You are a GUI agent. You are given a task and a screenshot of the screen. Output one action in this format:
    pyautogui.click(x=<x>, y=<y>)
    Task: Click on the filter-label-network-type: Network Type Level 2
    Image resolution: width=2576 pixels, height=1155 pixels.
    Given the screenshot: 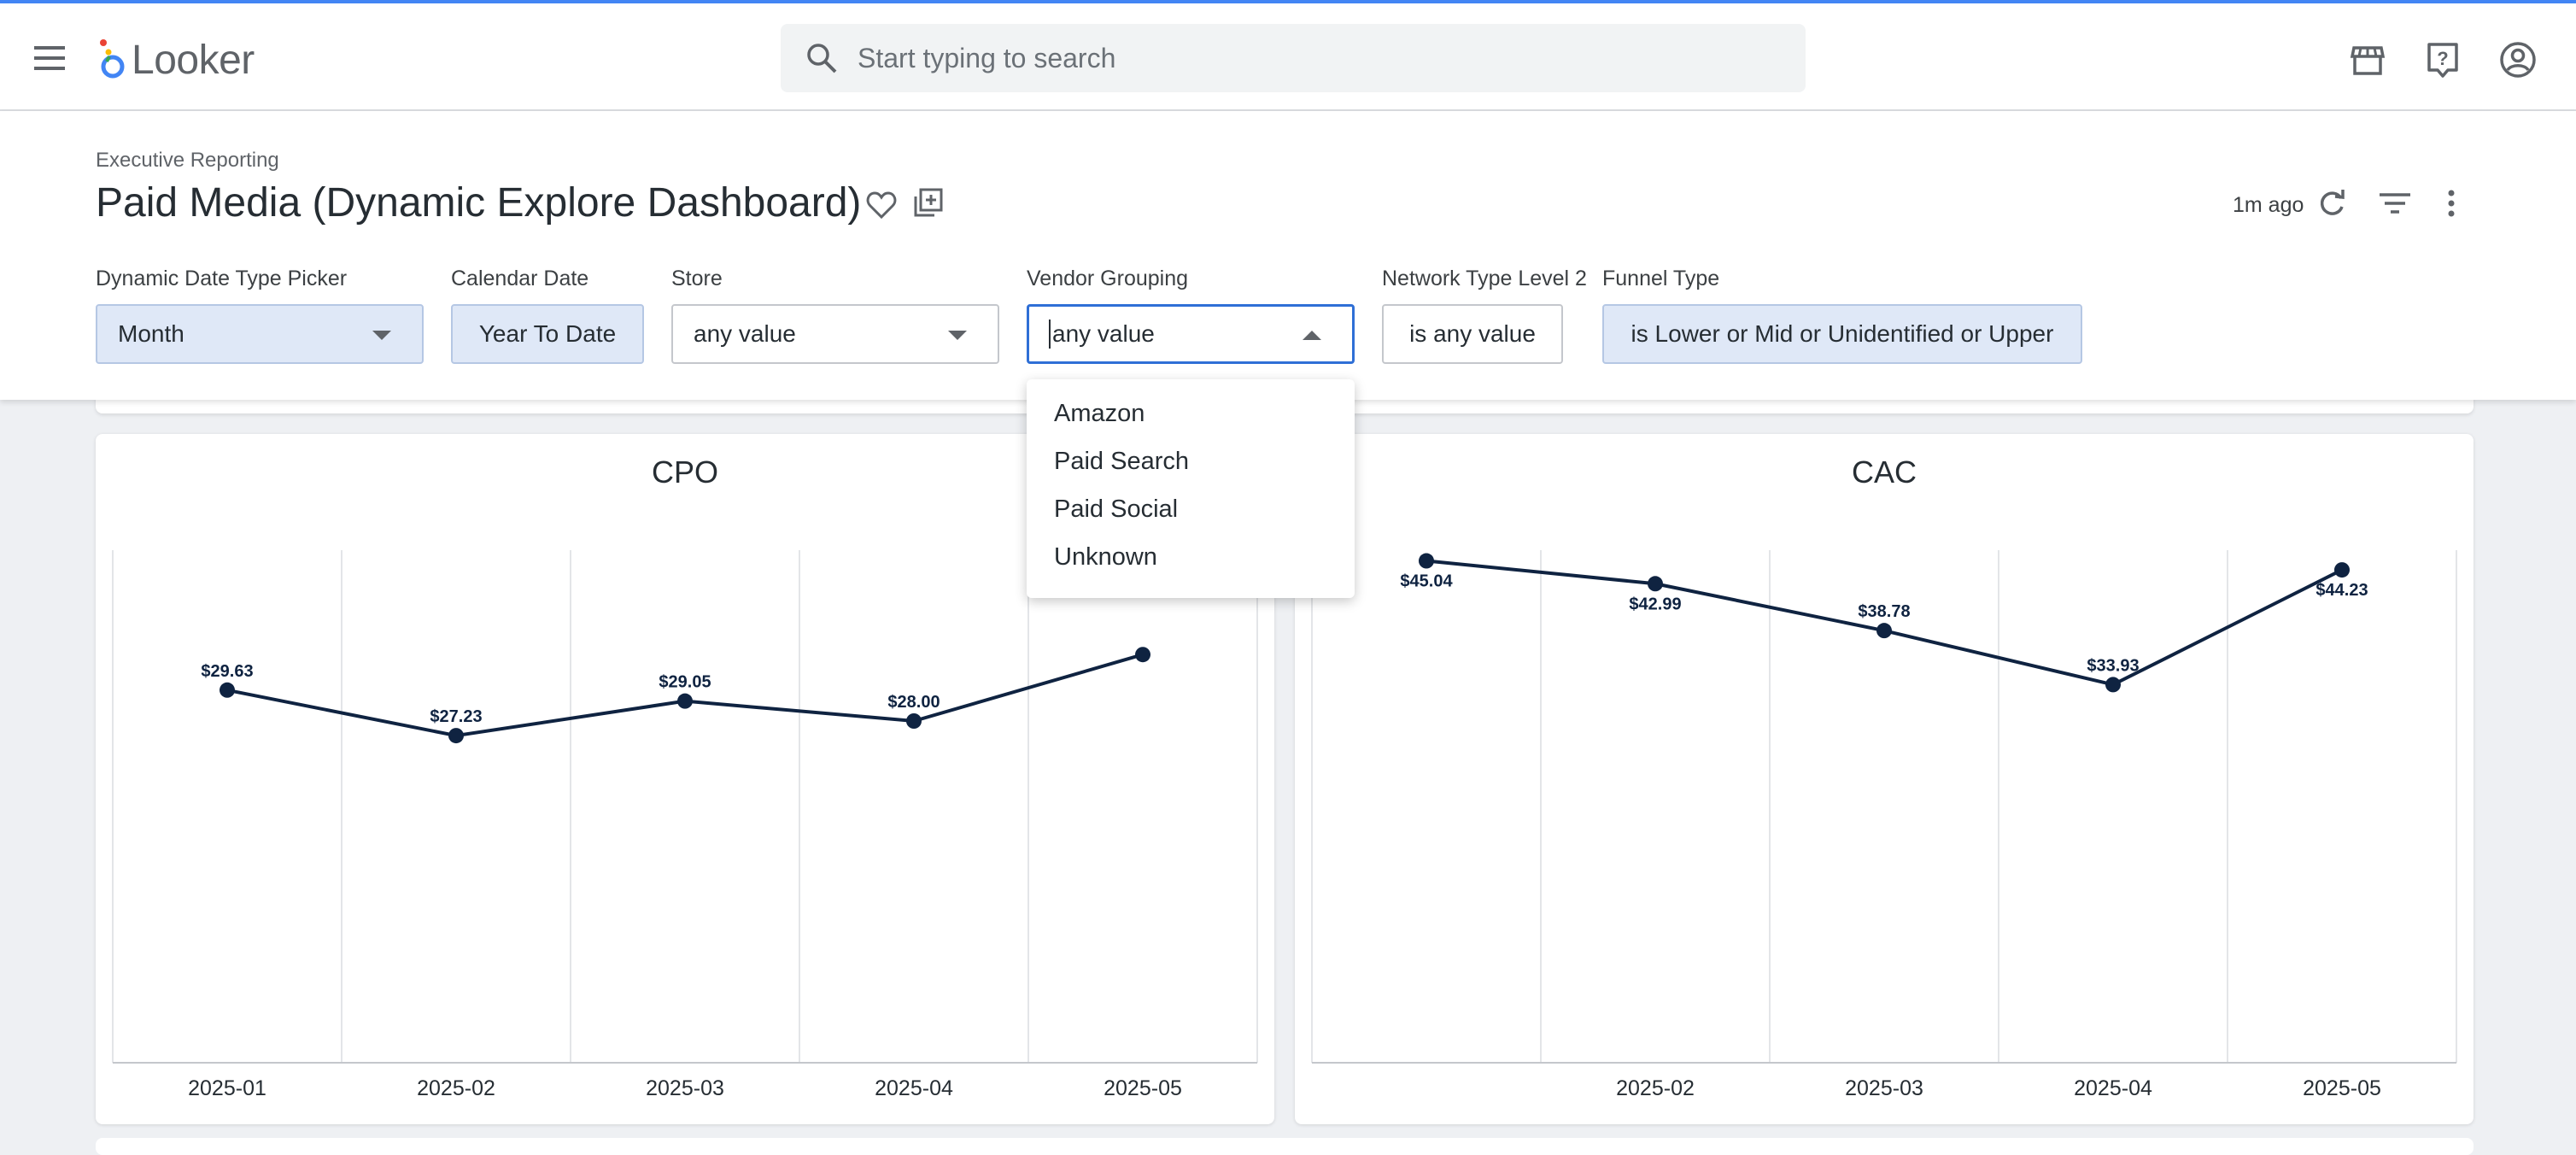 What is the action you would take?
    pyautogui.click(x=1484, y=278)
    